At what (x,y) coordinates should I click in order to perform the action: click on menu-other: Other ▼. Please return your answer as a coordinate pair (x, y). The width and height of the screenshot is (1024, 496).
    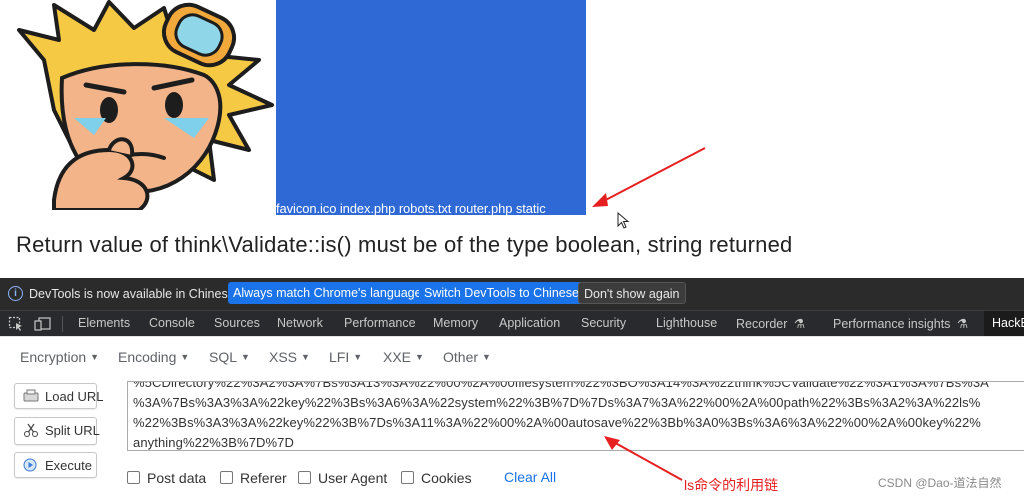
    Looking at the image, I should click on (467, 357).